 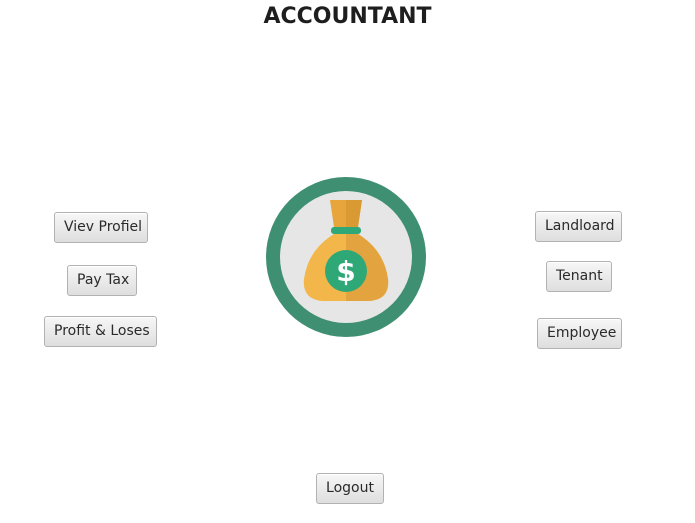 I want to click on money-bag-graphic: $, so click(x=346, y=257).